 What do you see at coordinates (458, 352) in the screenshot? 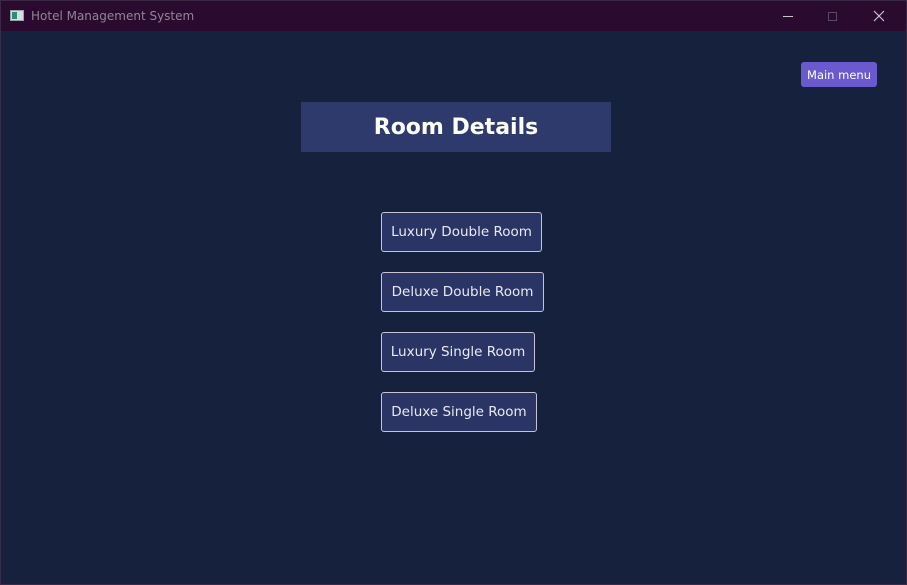
I see `luxury-single-room-button: Luxury Single Room` at bounding box center [458, 352].